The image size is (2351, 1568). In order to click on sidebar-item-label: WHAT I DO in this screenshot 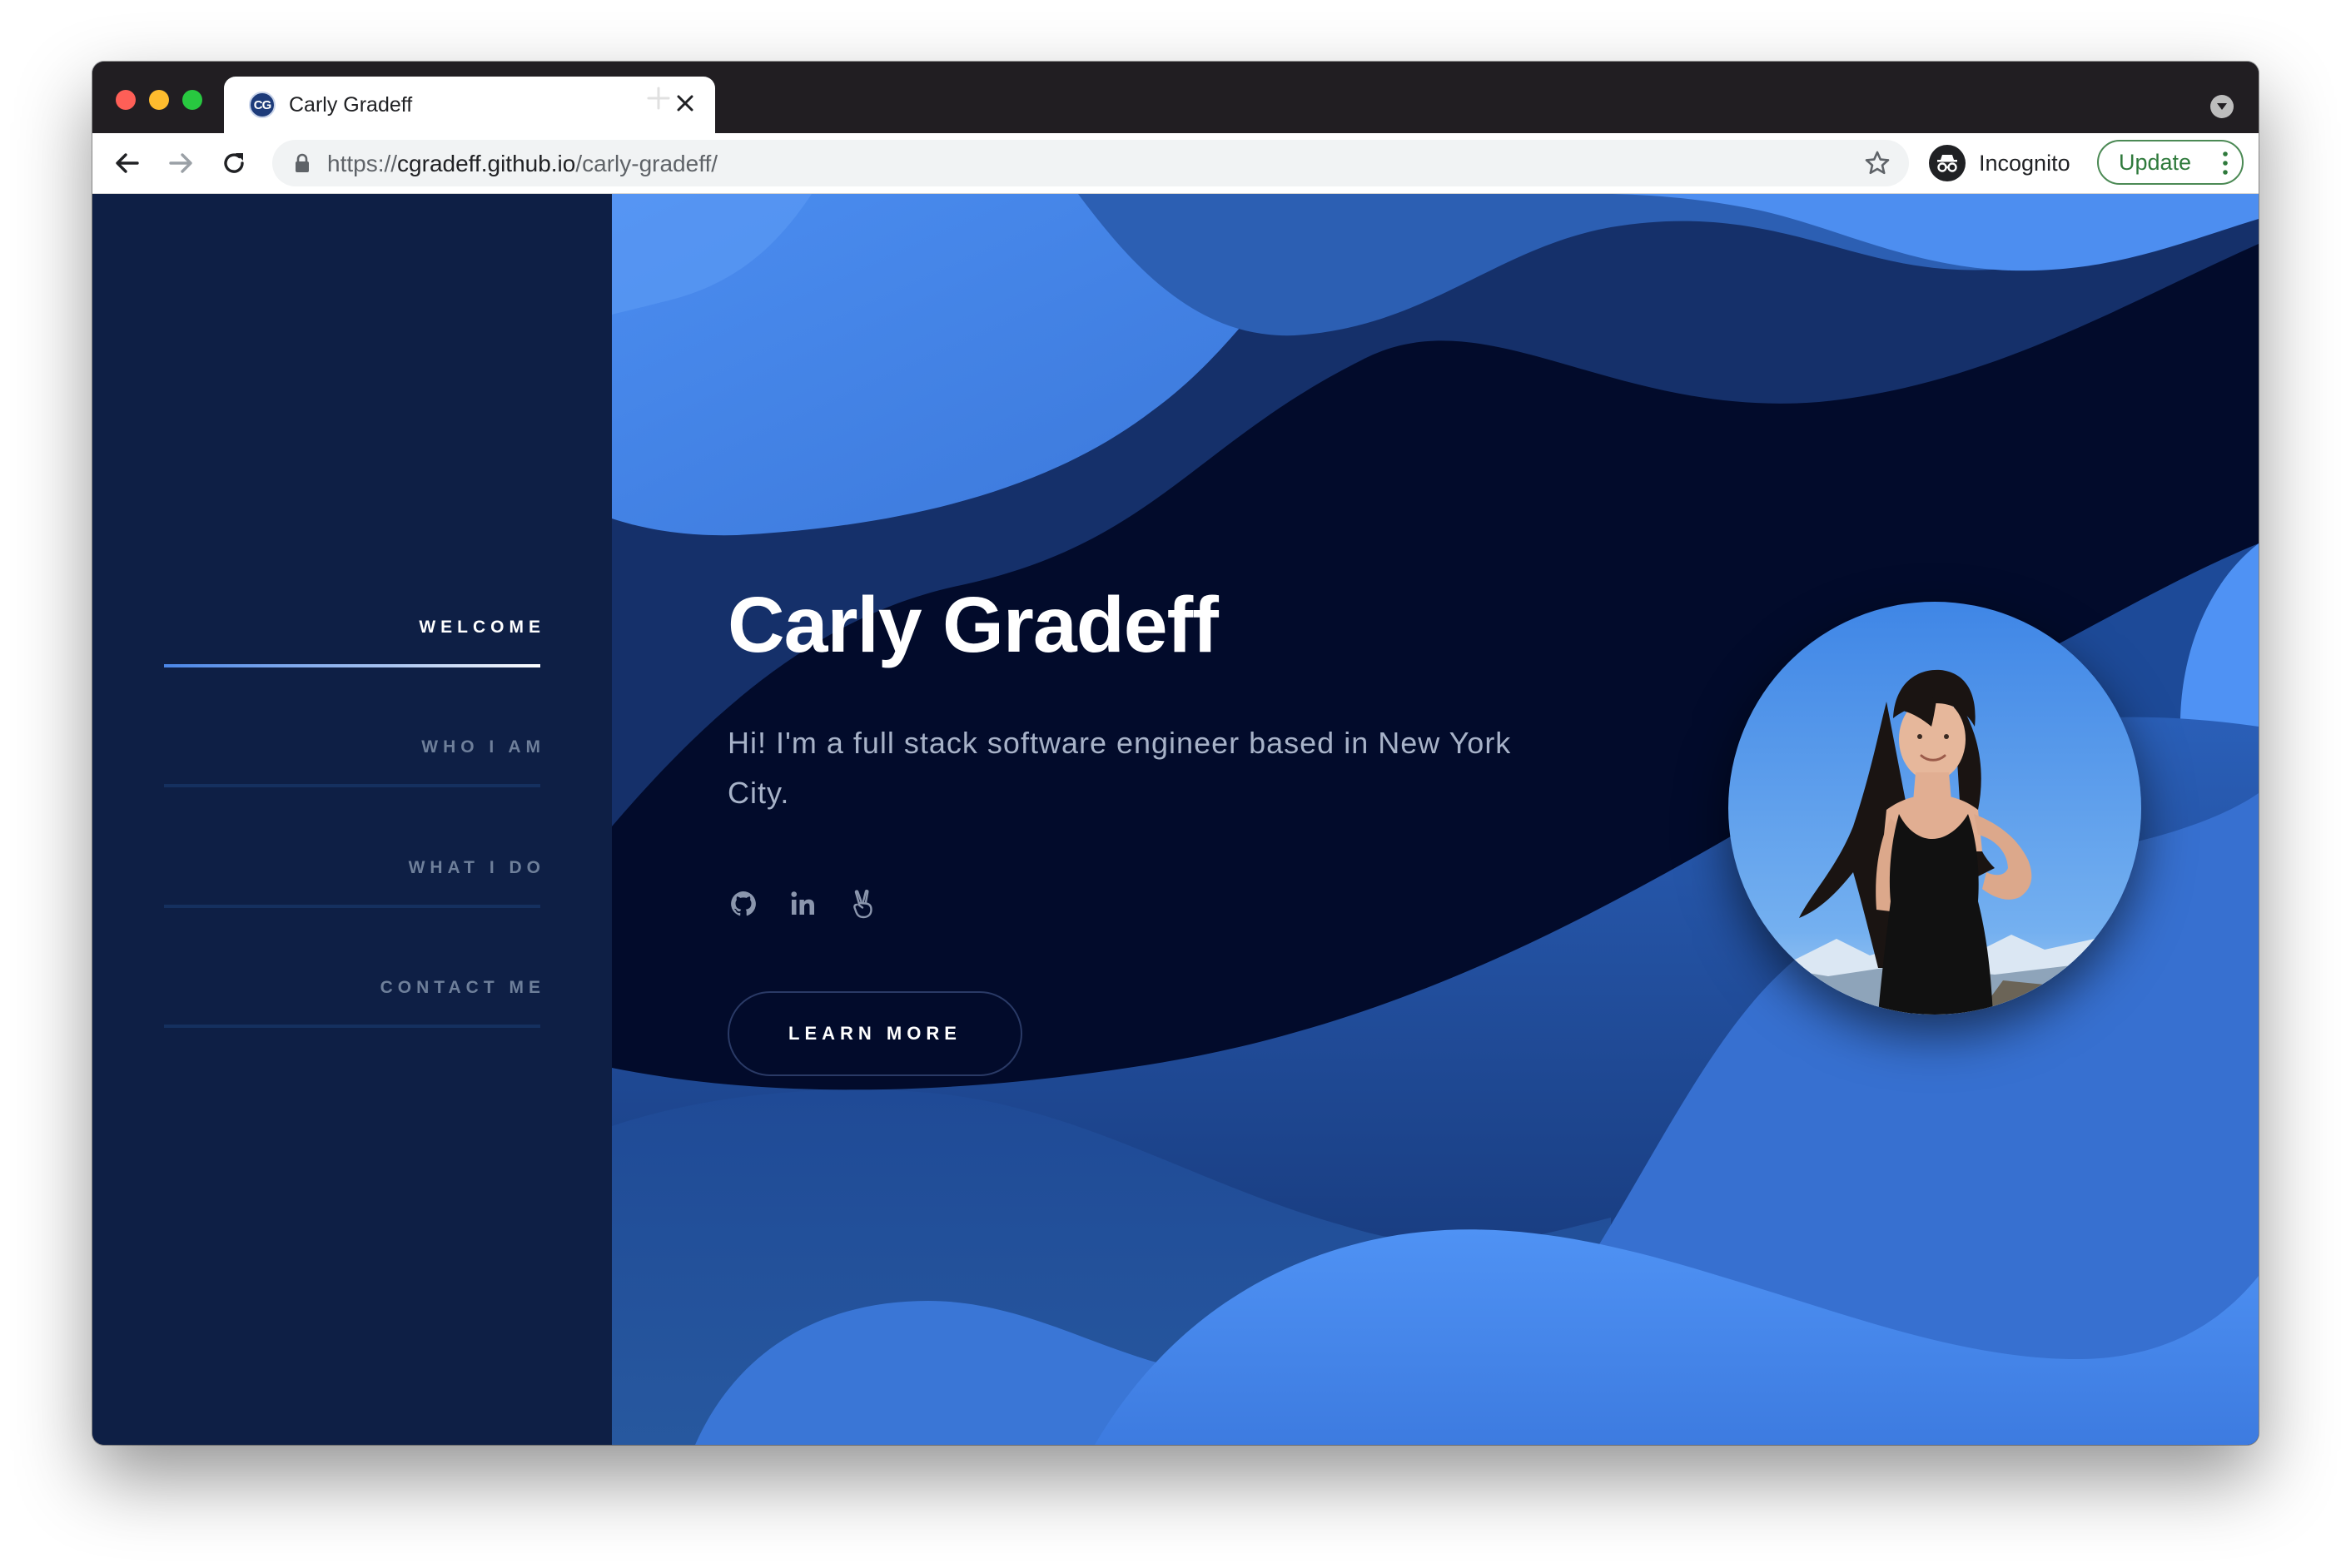, I will do `click(476, 867)`.